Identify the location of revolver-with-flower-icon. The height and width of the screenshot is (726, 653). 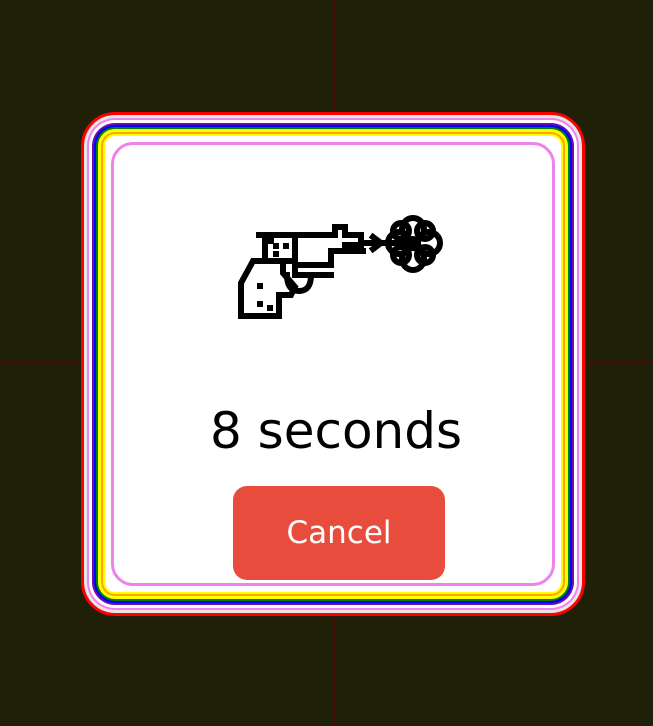
(344, 268).